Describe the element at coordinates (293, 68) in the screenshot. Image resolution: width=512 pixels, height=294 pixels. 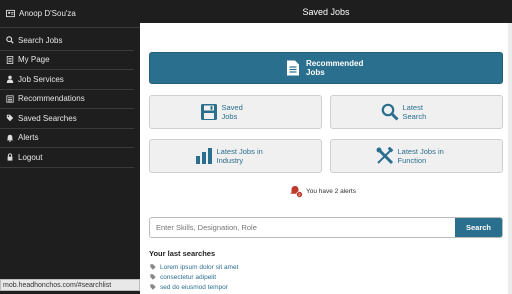
I see `document-icon` at that location.